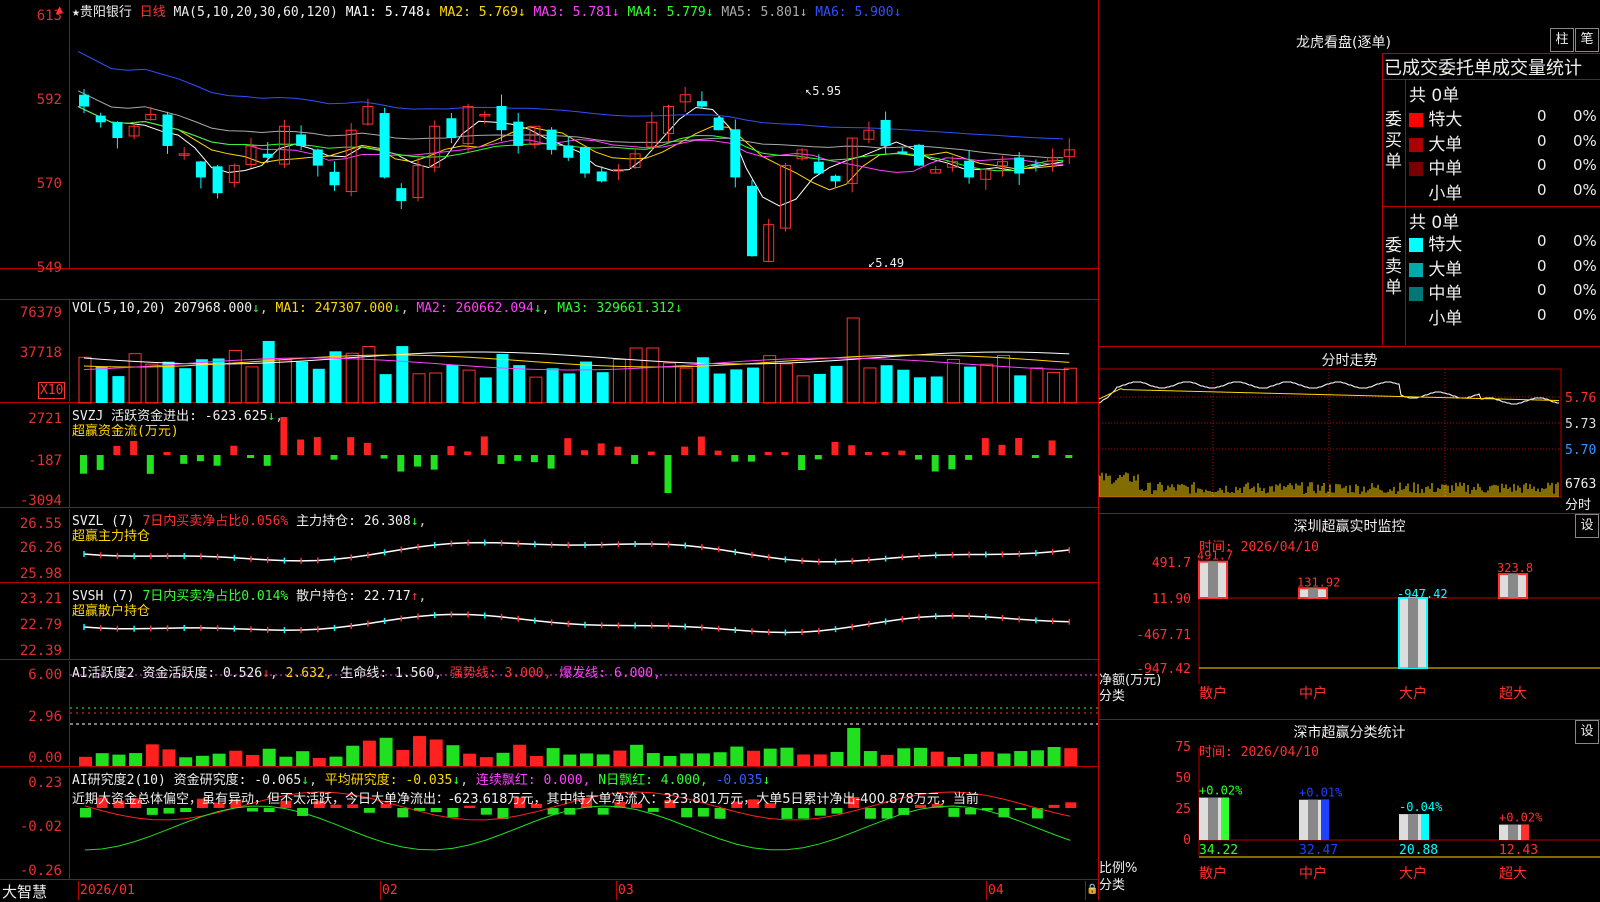  Describe the element at coordinates (35, 351) in the screenshot. I see `volume-axis: 76379 37718 X10` at that location.